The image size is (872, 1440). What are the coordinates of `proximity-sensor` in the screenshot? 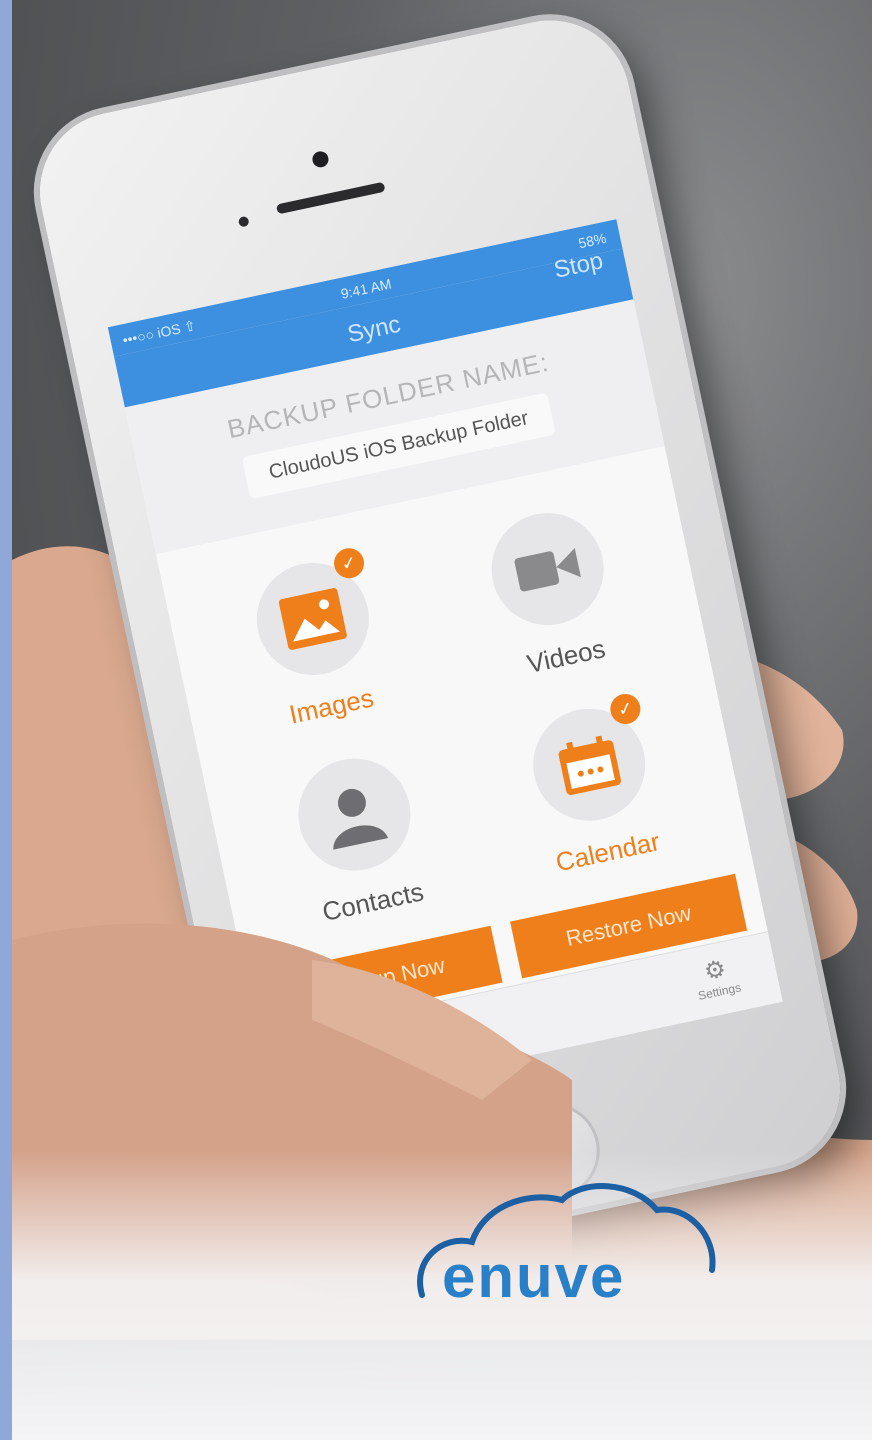 It's located at (243, 221).